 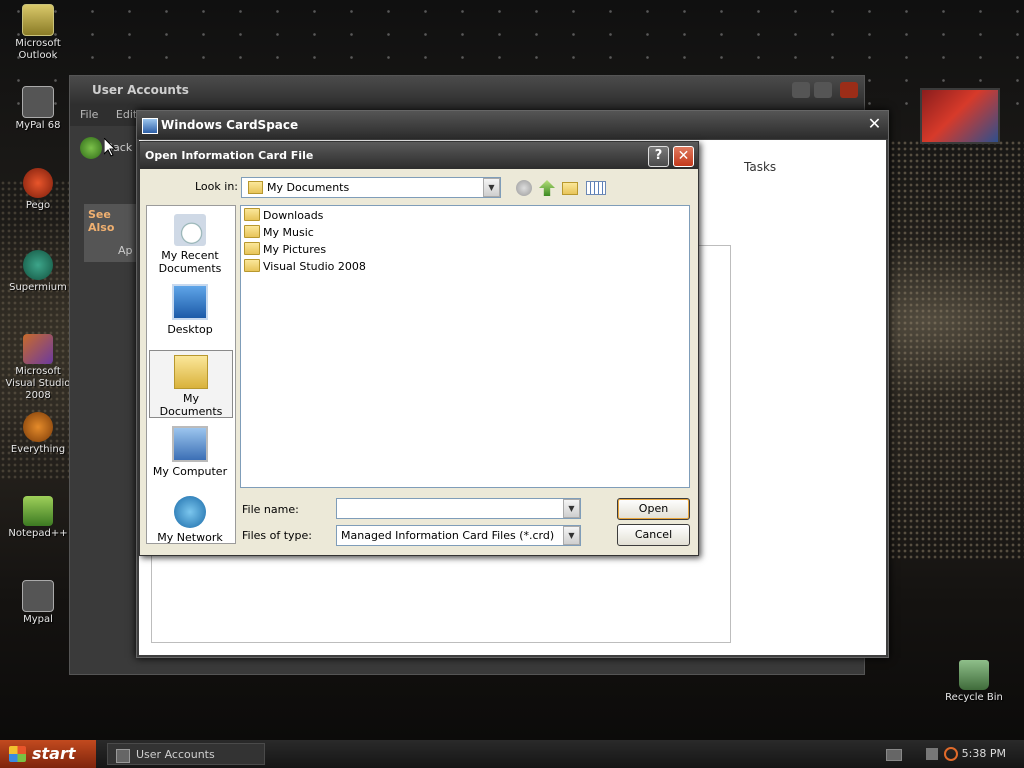 What do you see at coordinates (285, 249) in the screenshot?
I see `list-item: My Pictures` at bounding box center [285, 249].